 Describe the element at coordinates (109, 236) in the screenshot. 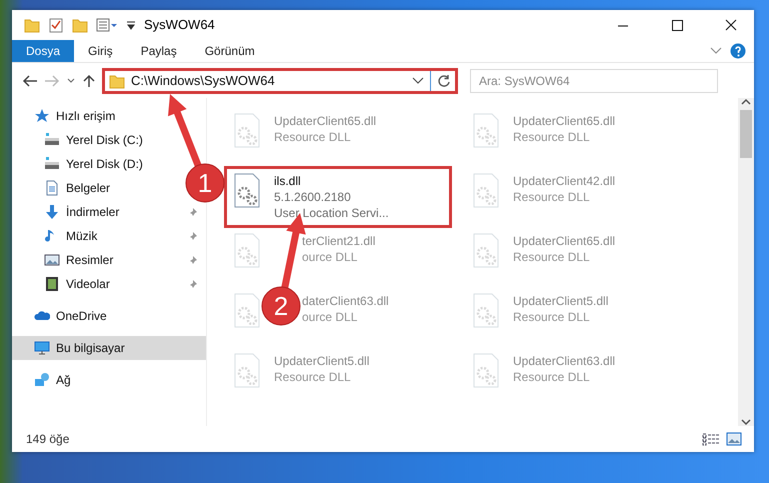

I see `nav-item: Müzik` at that location.